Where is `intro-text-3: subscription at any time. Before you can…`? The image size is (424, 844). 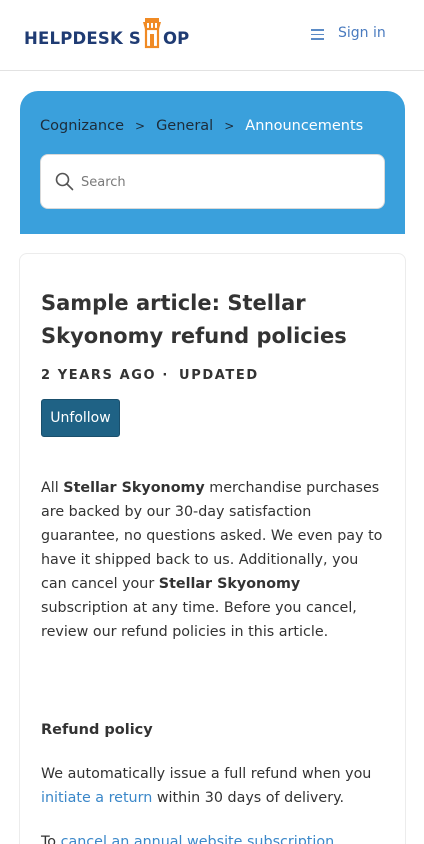 intro-text-3: subscription at any time. Before you can… is located at coordinates (199, 620).